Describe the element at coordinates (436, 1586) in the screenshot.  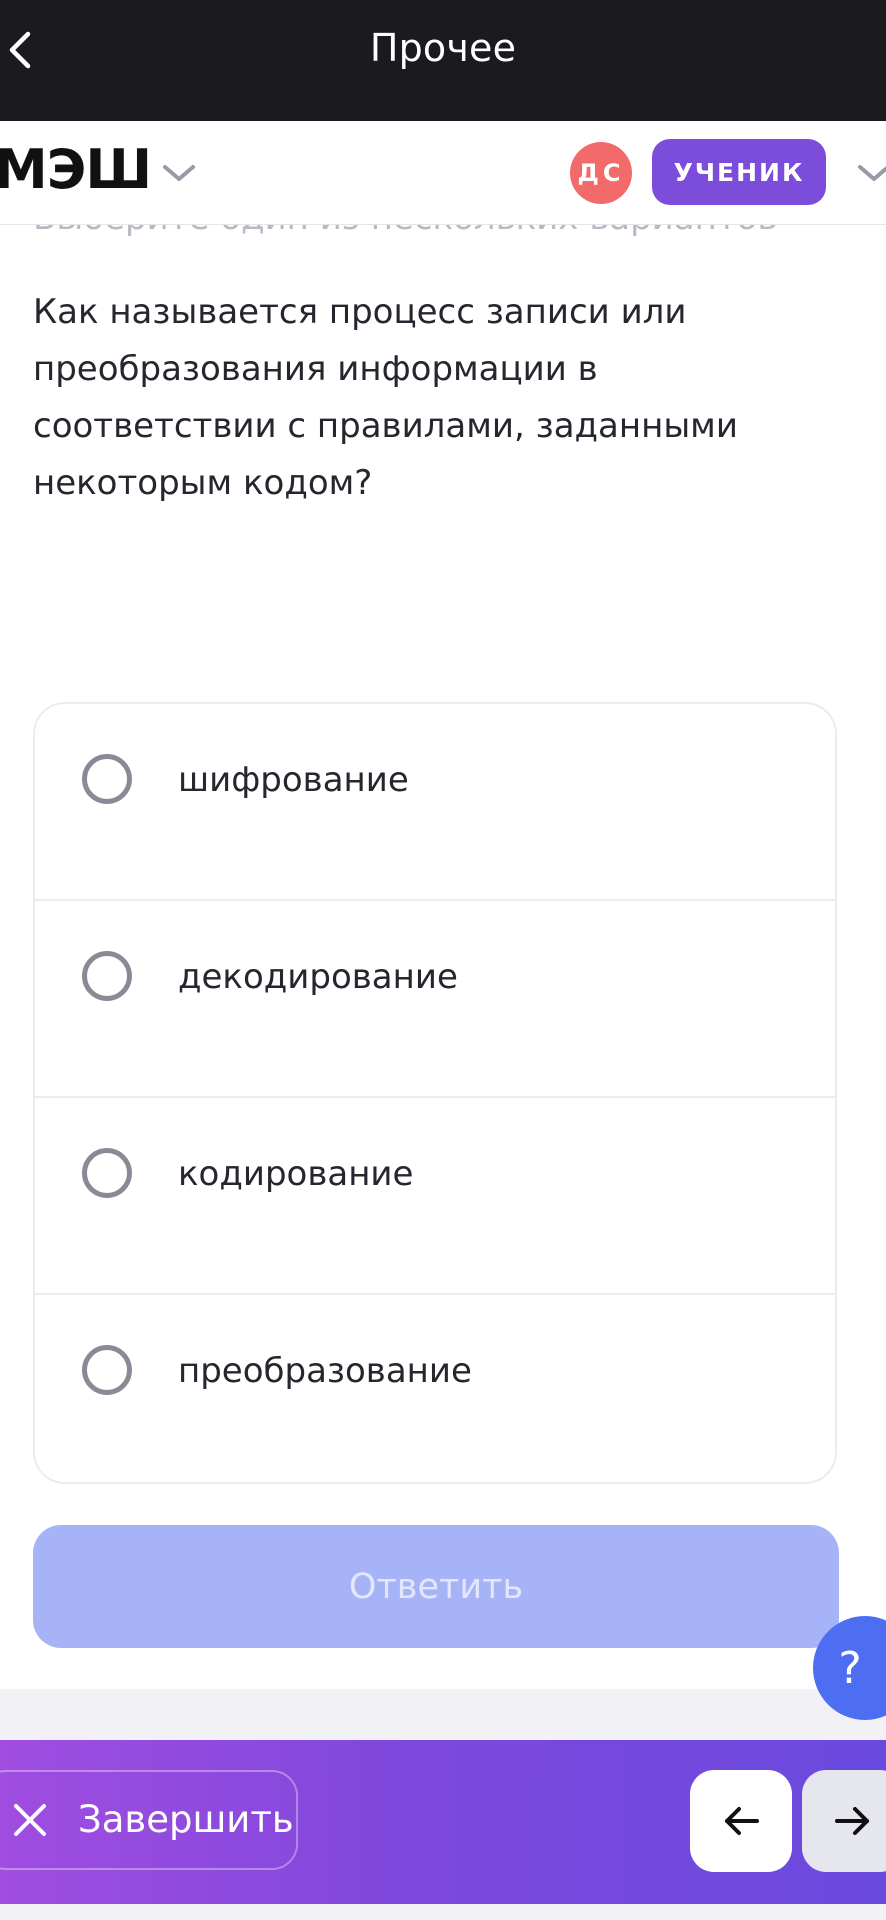
I see `submit-answer-button: Ответить` at that location.